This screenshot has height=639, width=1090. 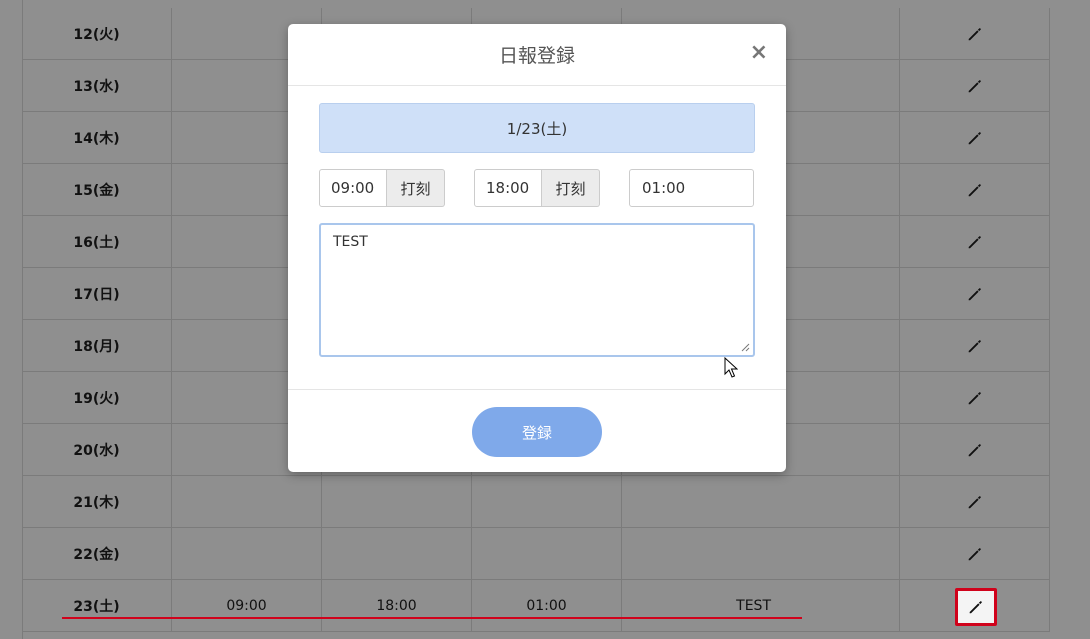 I want to click on day-cell: 14(木), so click(x=97, y=137).